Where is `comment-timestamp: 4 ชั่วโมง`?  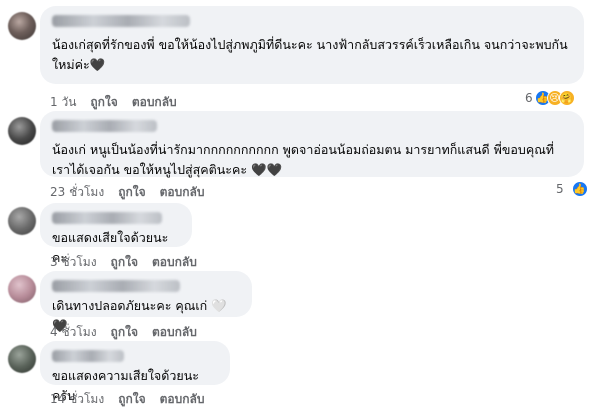
comment-timestamp: 4 ชั่วโมง is located at coordinates (73, 332).